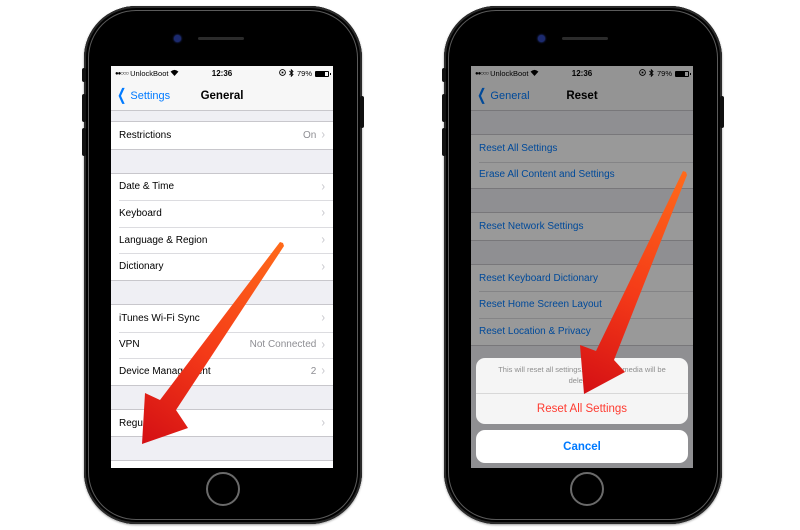 The image size is (800, 530). What do you see at coordinates (122, 95) in the screenshot?
I see `chevron-left-icon: ❮` at bounding box center [122, 95].